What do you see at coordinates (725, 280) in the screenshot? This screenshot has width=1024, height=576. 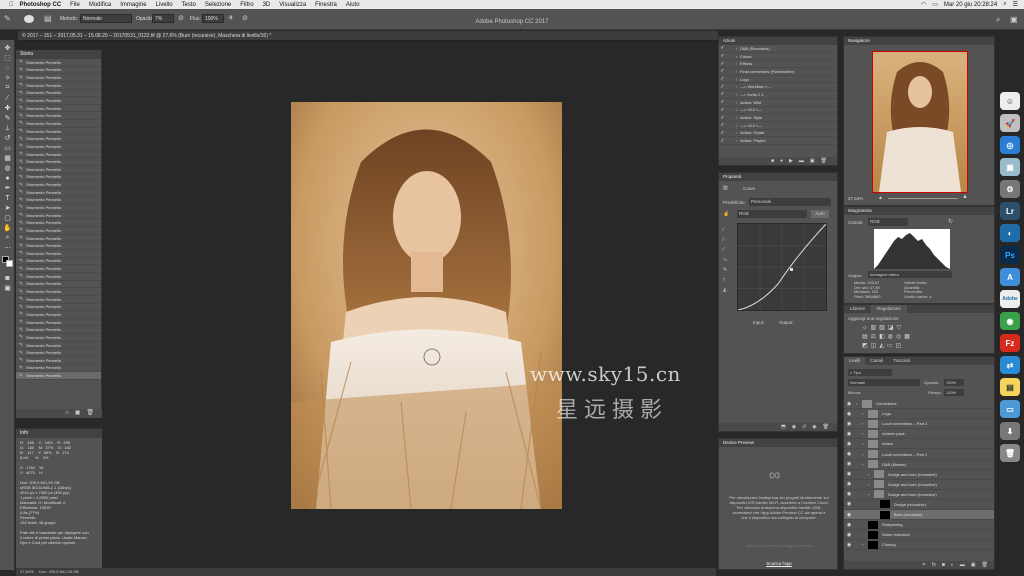 I see `smooth-icon: ≈` at bounding box center [725, 280].